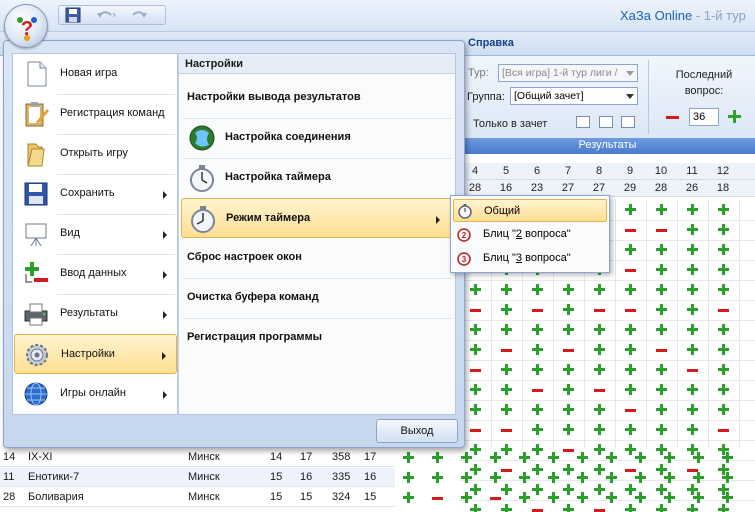 Image resolution: width=755 pixels, height=512 pixels. I want to click on chart-icon, so click(606, 122).